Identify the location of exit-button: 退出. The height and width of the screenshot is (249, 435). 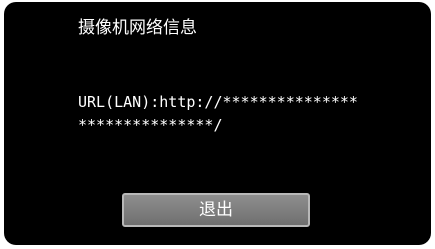
(216, 210).